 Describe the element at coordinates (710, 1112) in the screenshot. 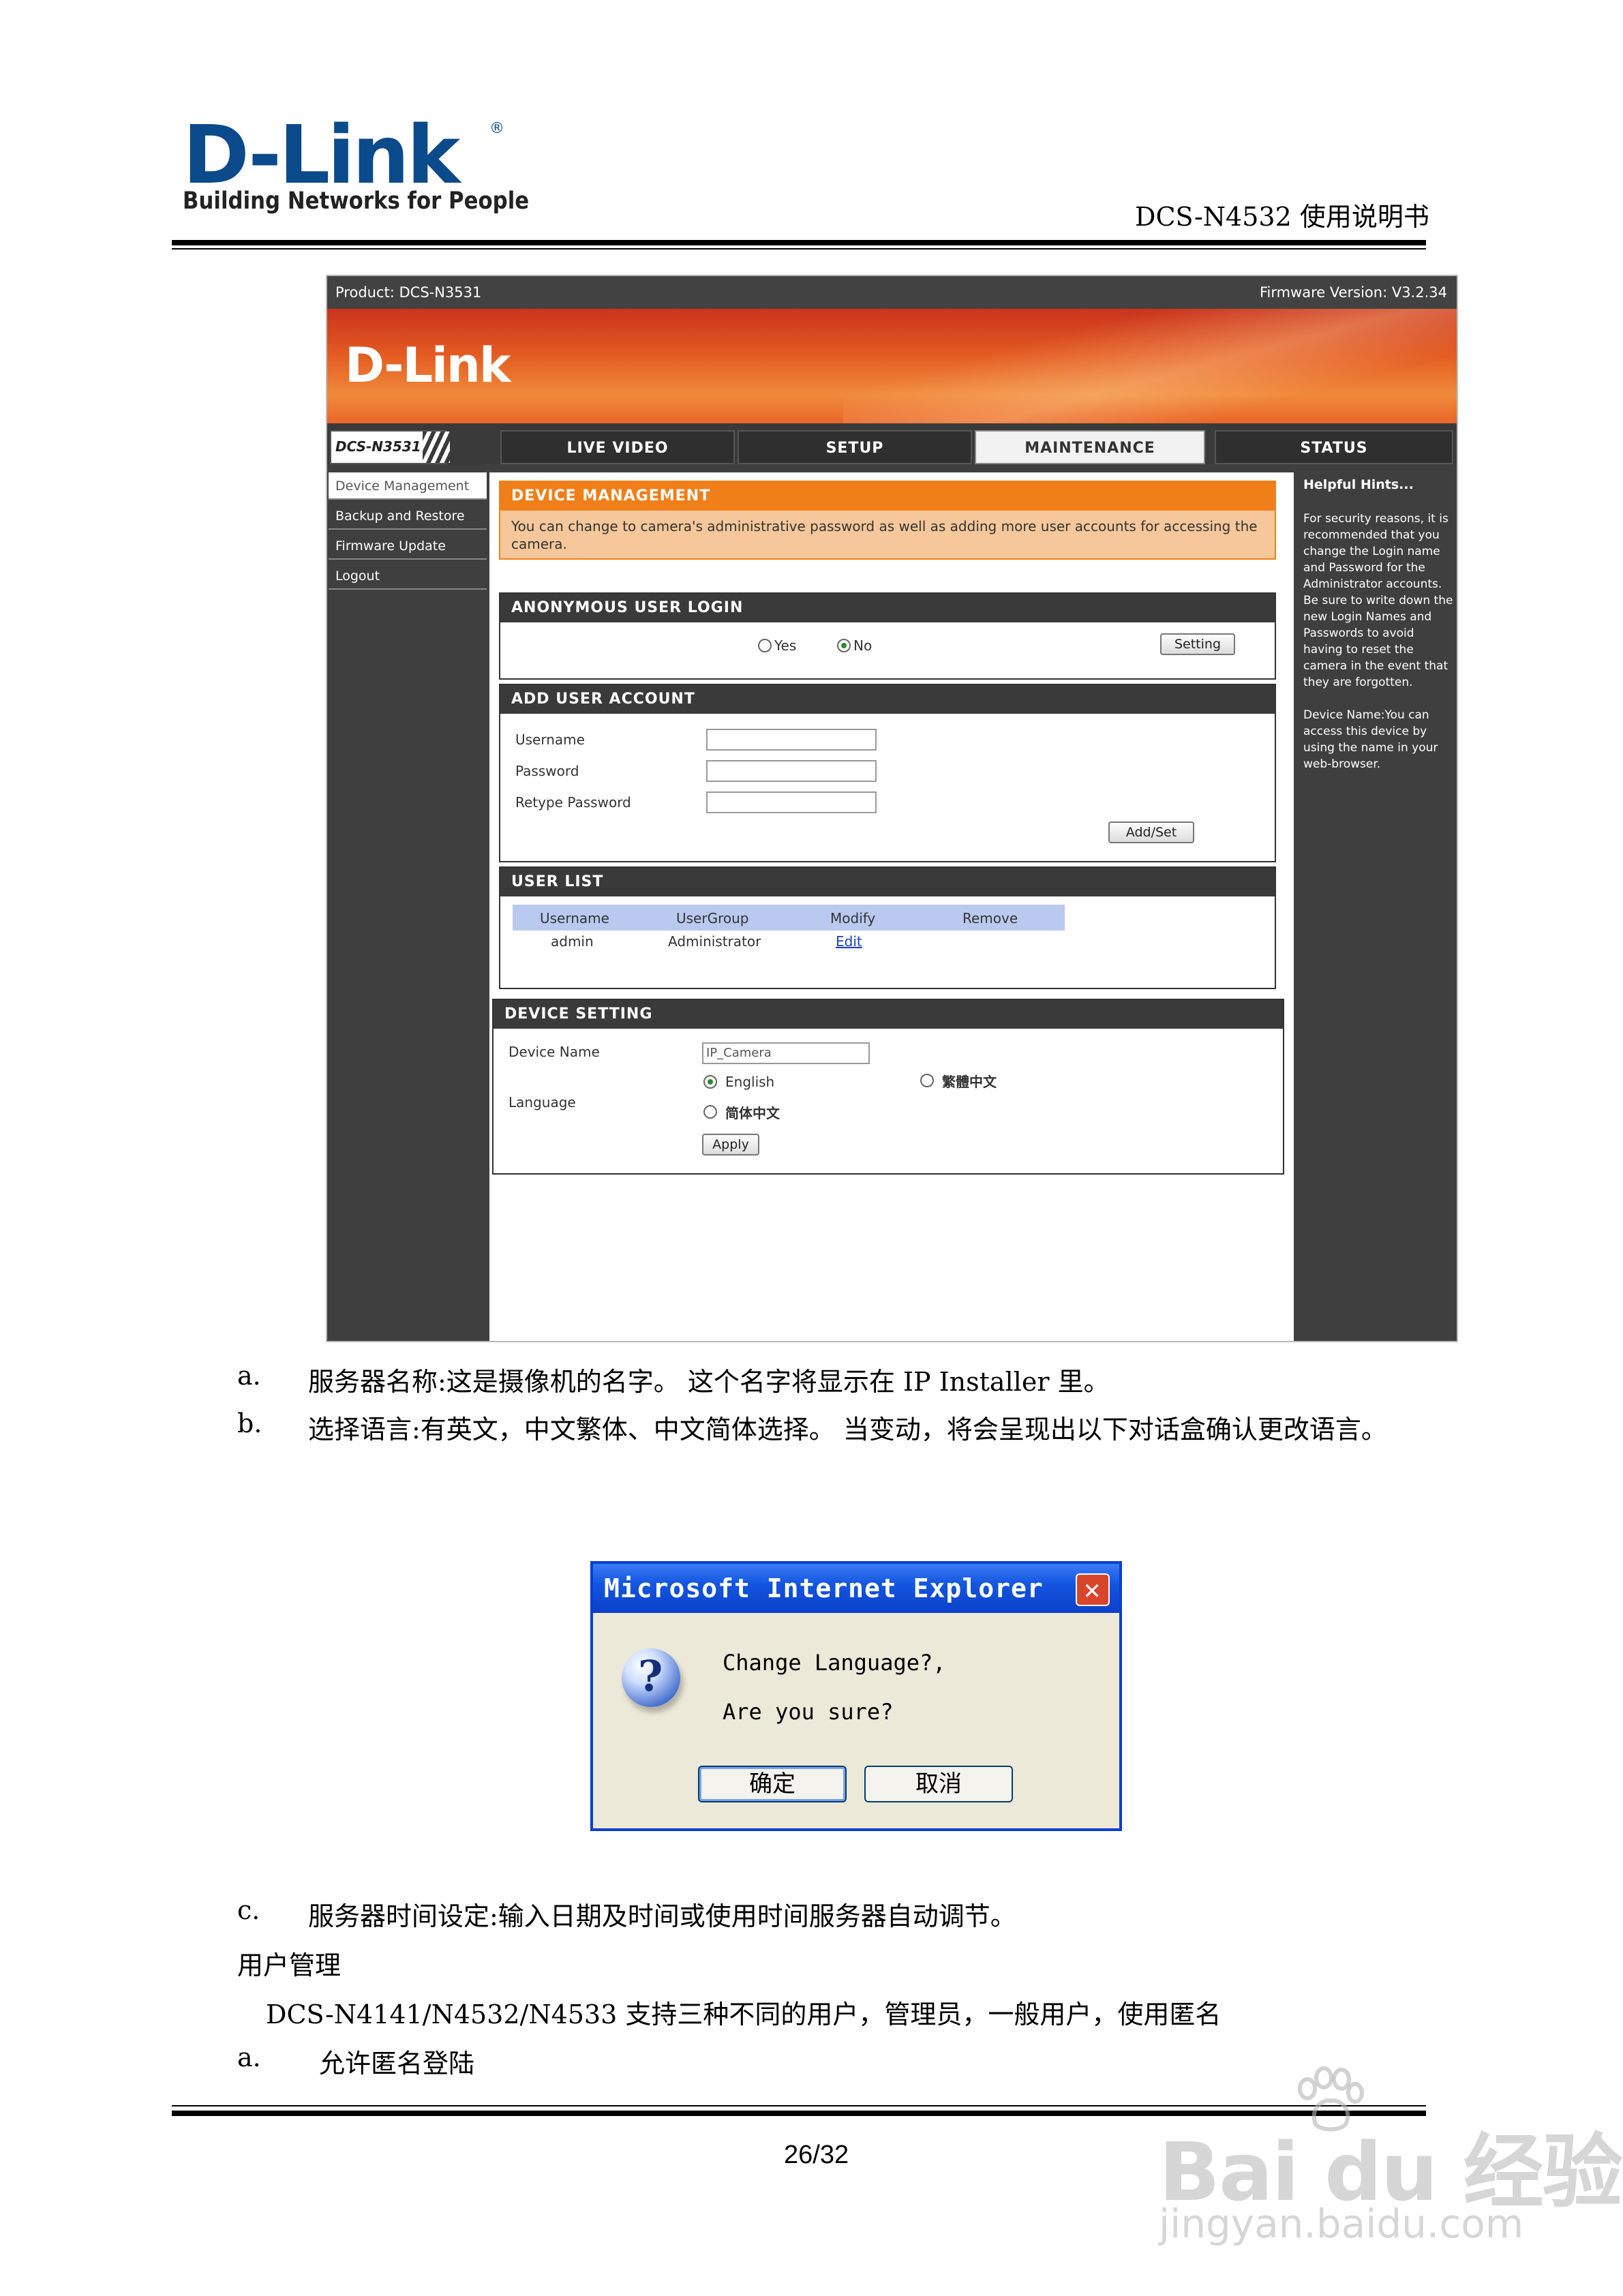

I see `language-simplified-radio` at that location.